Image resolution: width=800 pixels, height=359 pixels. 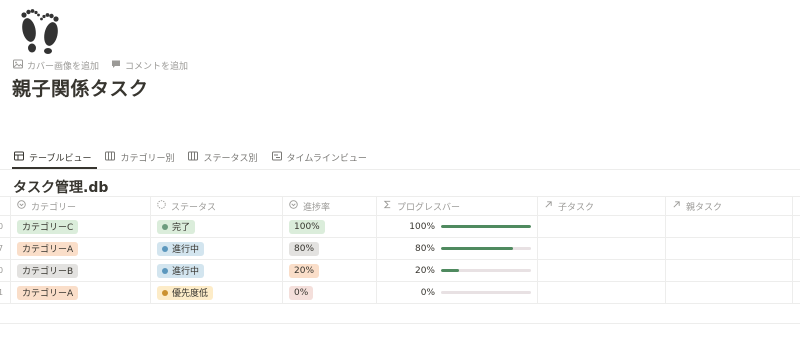 I want to click on tabs-divider, so click(x=400, y=169).